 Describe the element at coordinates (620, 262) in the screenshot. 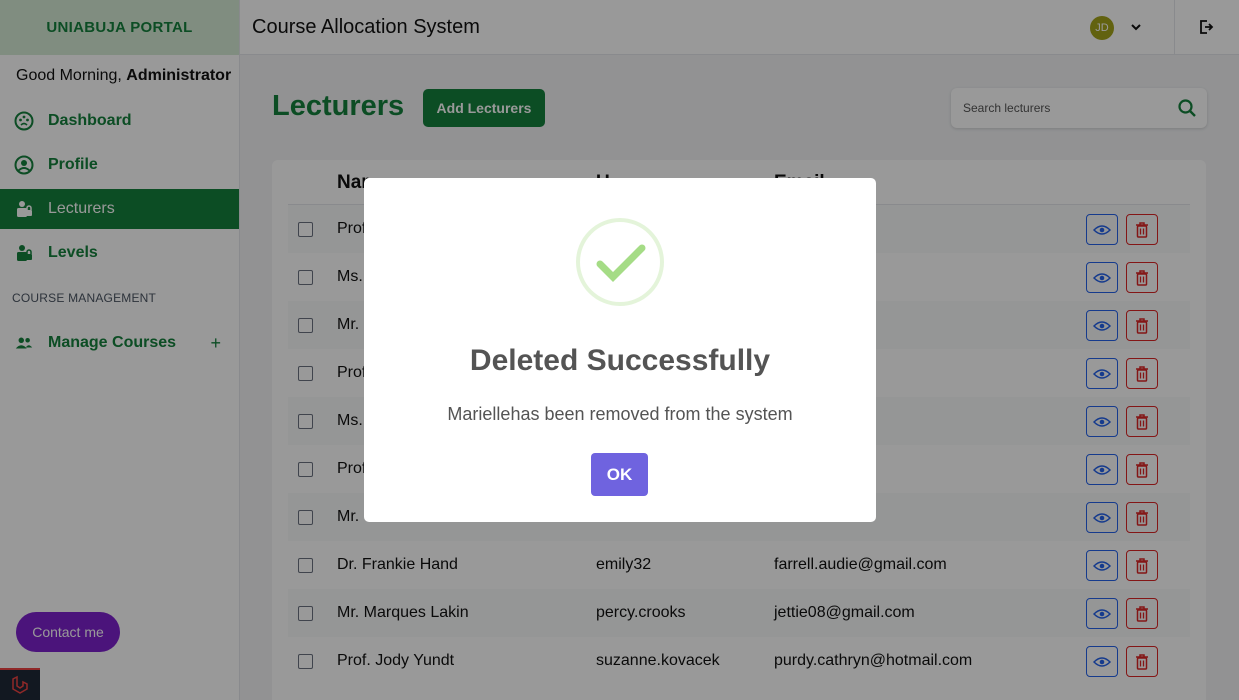

I see `success-check-icon` at that location.